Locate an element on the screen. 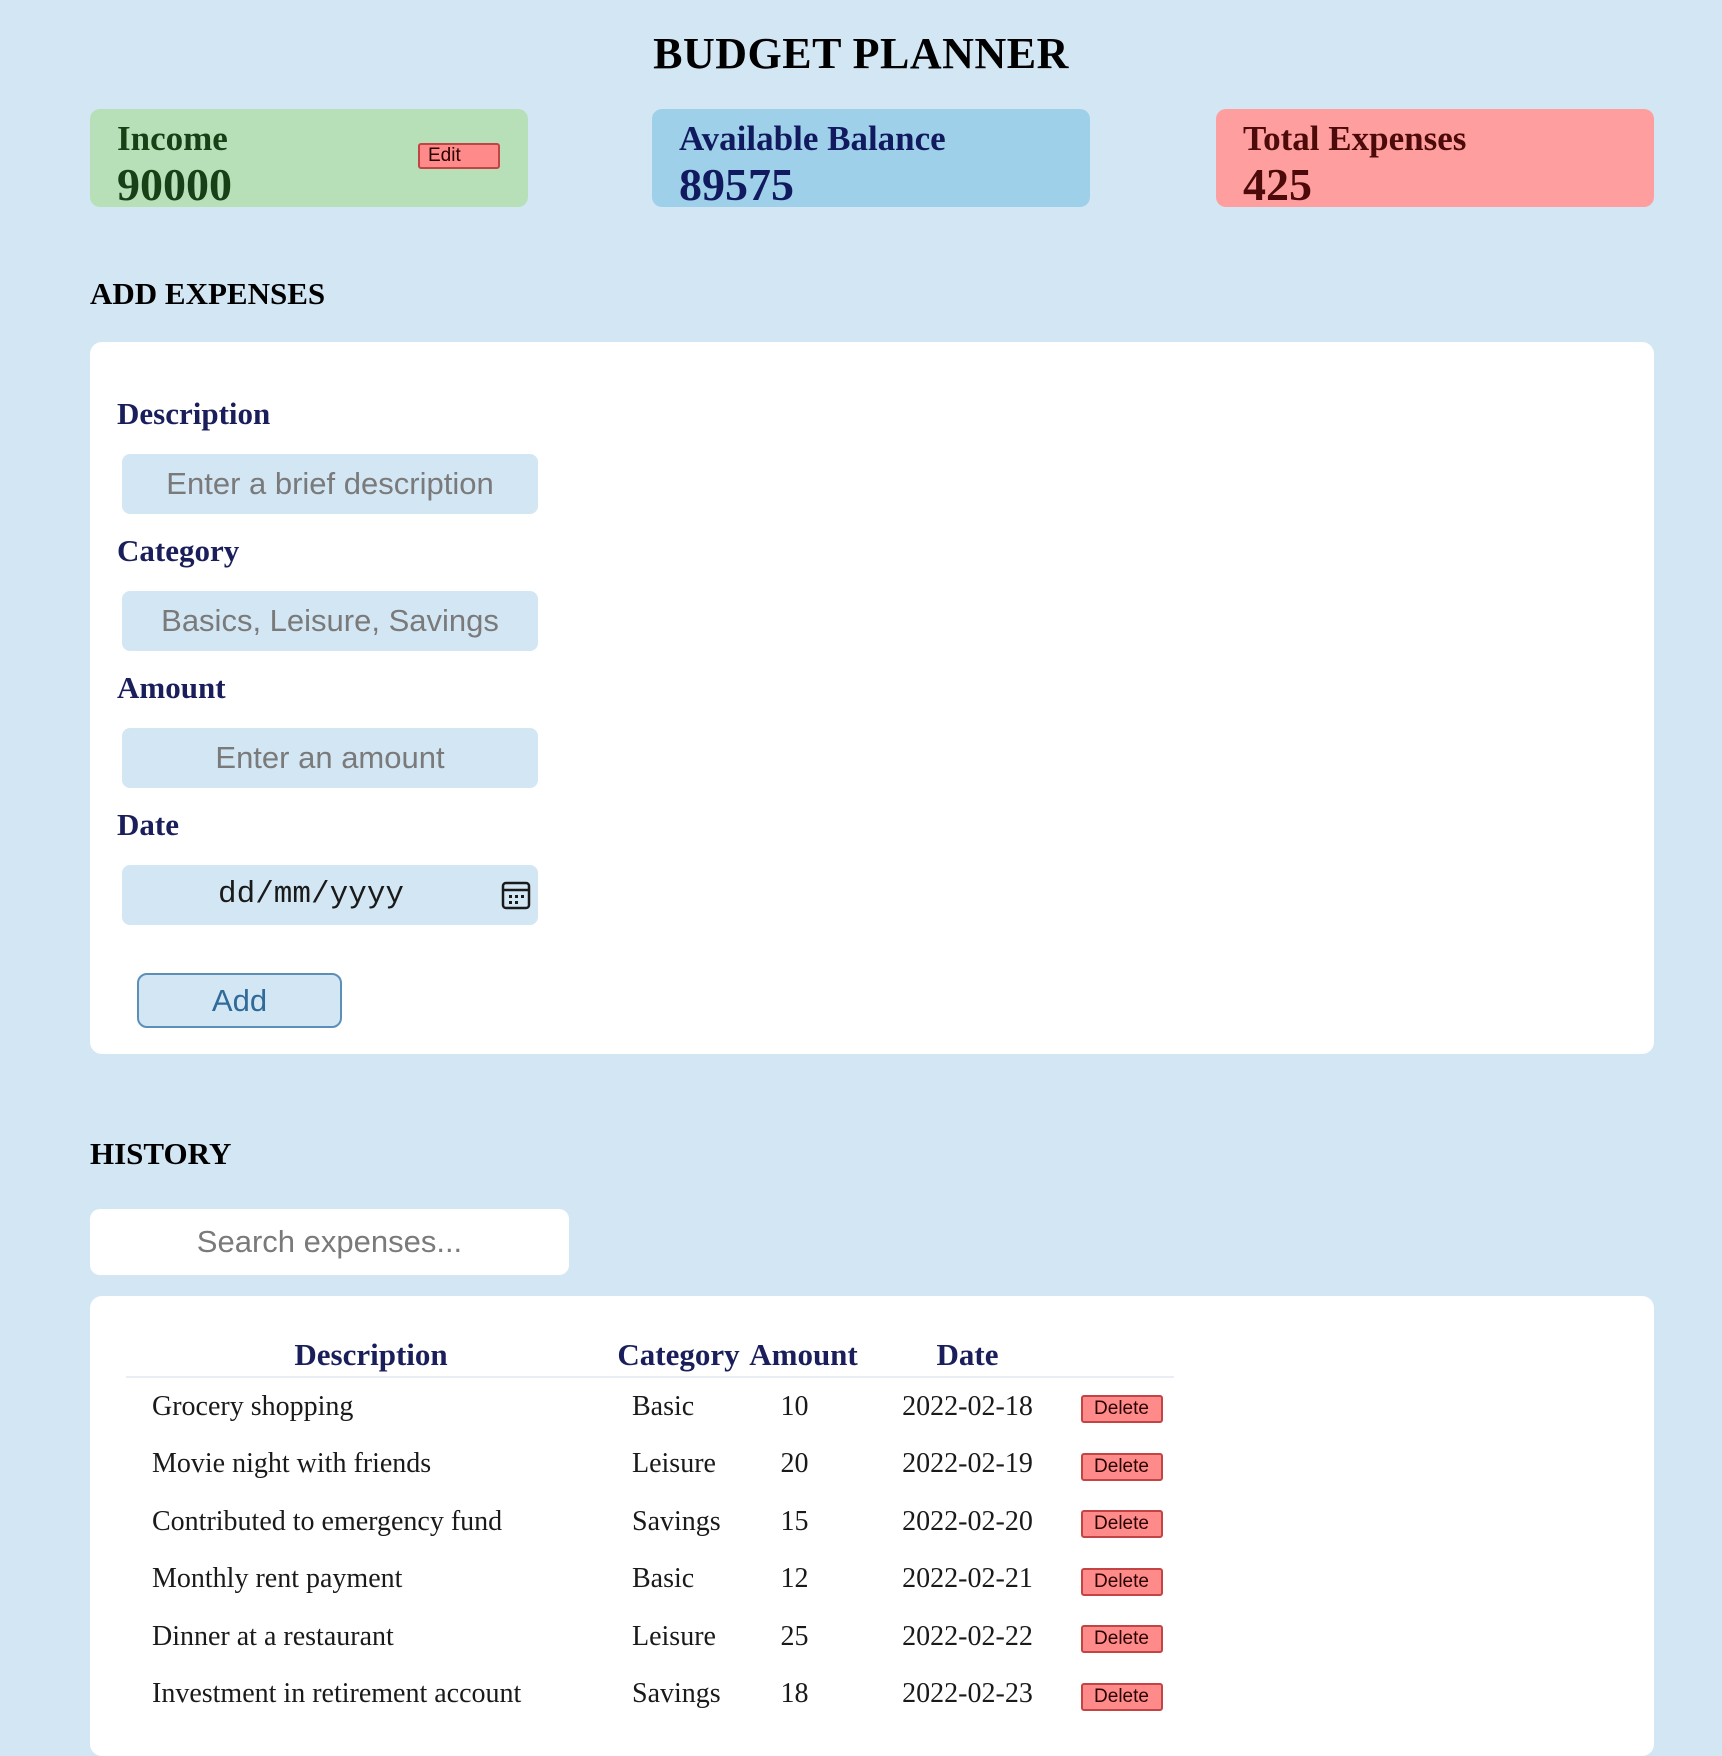  row-description: Movie night with friends is located at coordinates (292, 1464).